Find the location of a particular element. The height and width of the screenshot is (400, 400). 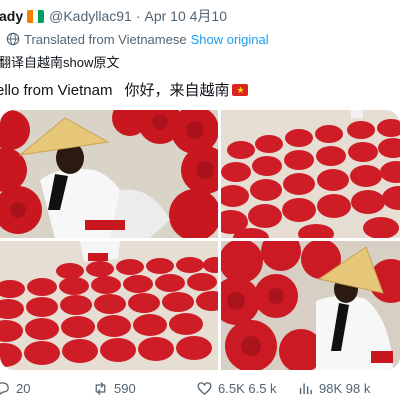

action-bar: 20 590 6.5K 6.5 k 98K 98 k is located at coordinates (200, 389).